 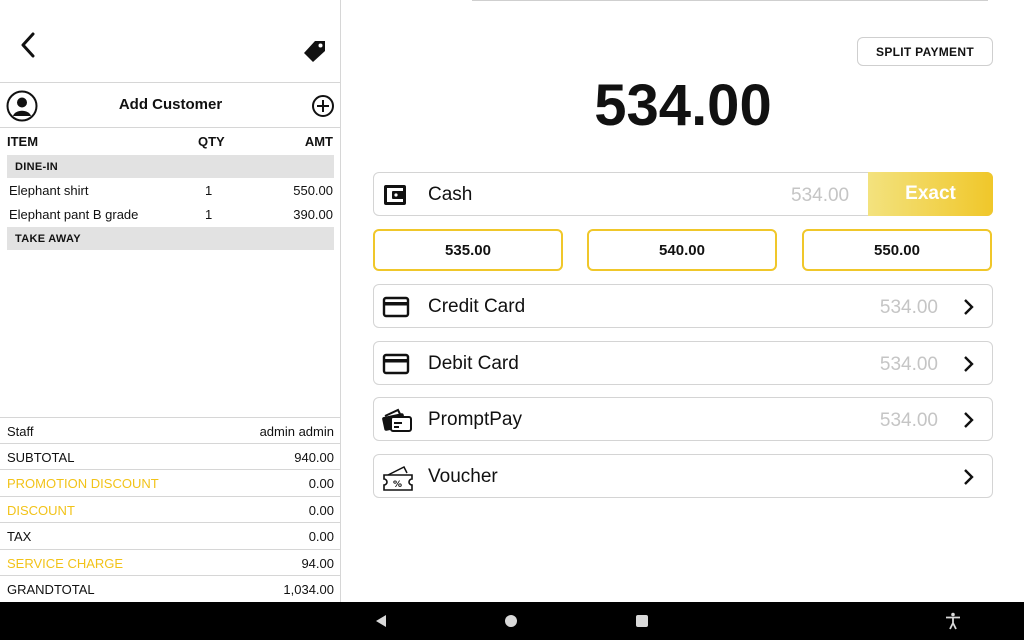 What do you see at coordinates (170, 535) in the screenshot?
I see `summary-row-tax: TAX 0.00` at bounding box center [170, 535].